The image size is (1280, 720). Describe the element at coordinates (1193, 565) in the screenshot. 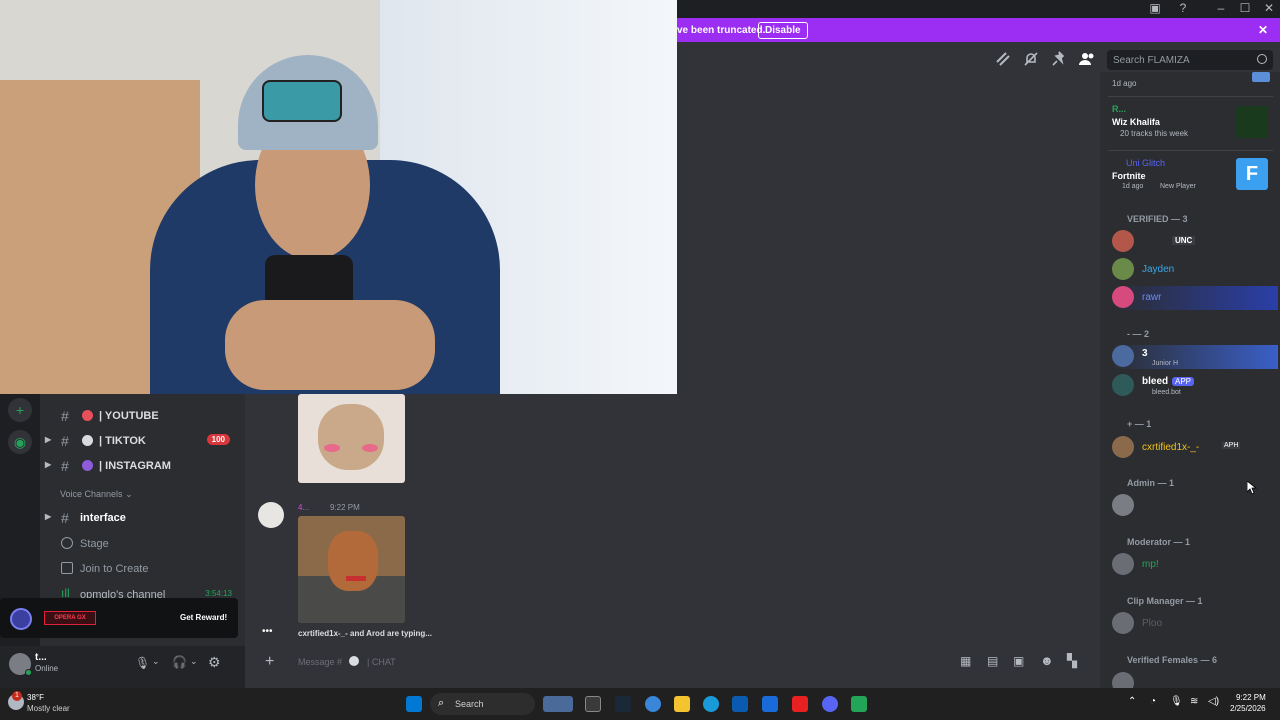

I see `member-row: mp!` at that location.